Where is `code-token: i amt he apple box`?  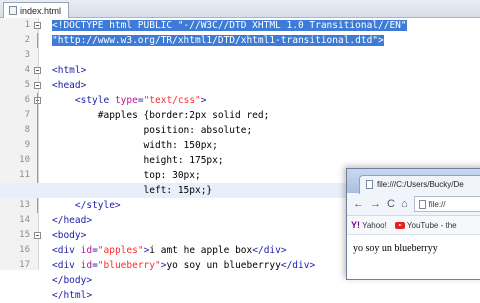 code-token: i amt he apple box is located at coordinates (201, 250).